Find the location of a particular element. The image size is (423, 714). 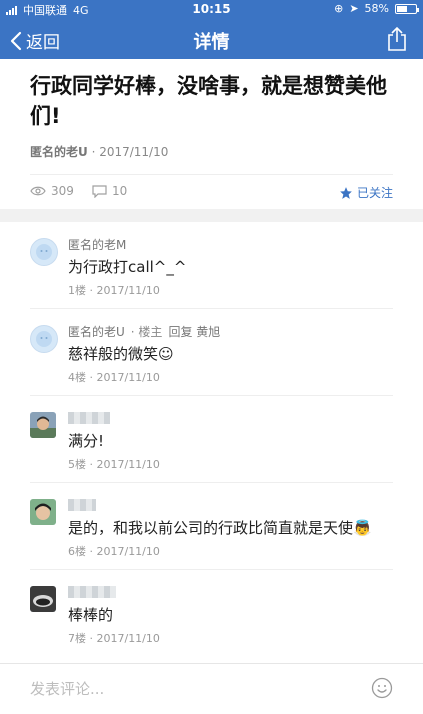

divider is located at coordinates (211, 174).